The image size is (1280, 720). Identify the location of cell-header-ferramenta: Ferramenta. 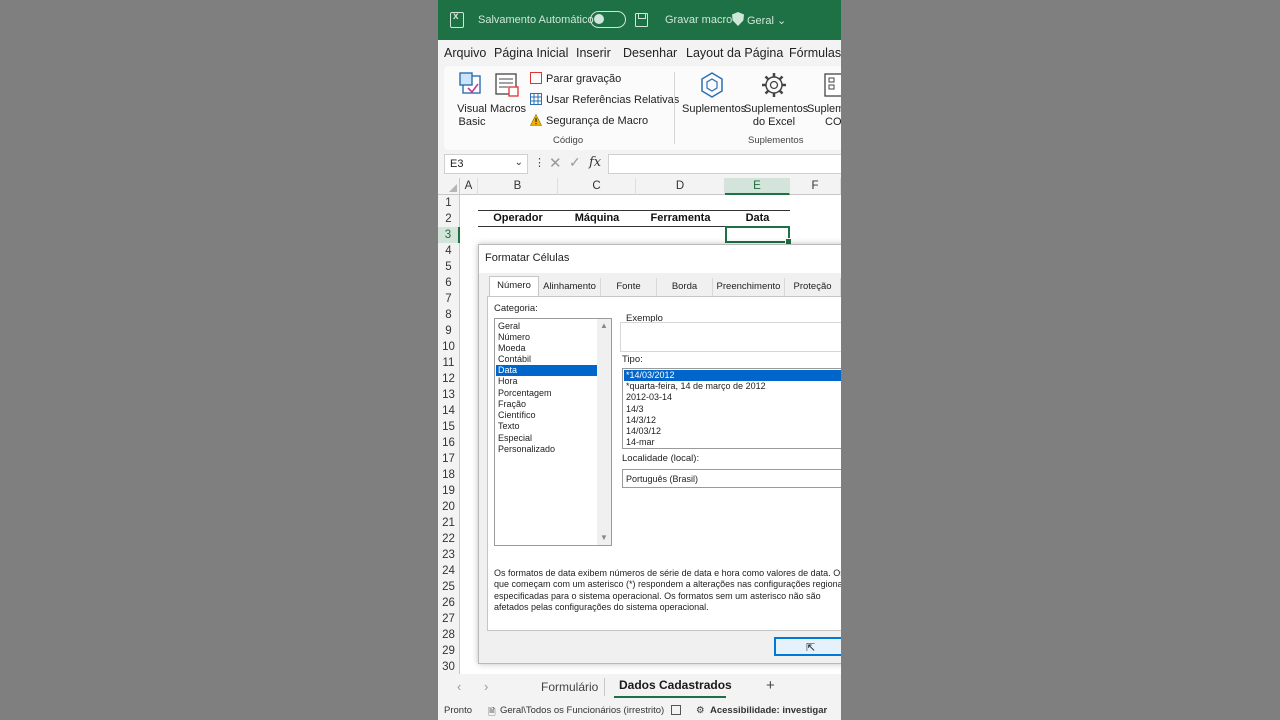
(680, 218).